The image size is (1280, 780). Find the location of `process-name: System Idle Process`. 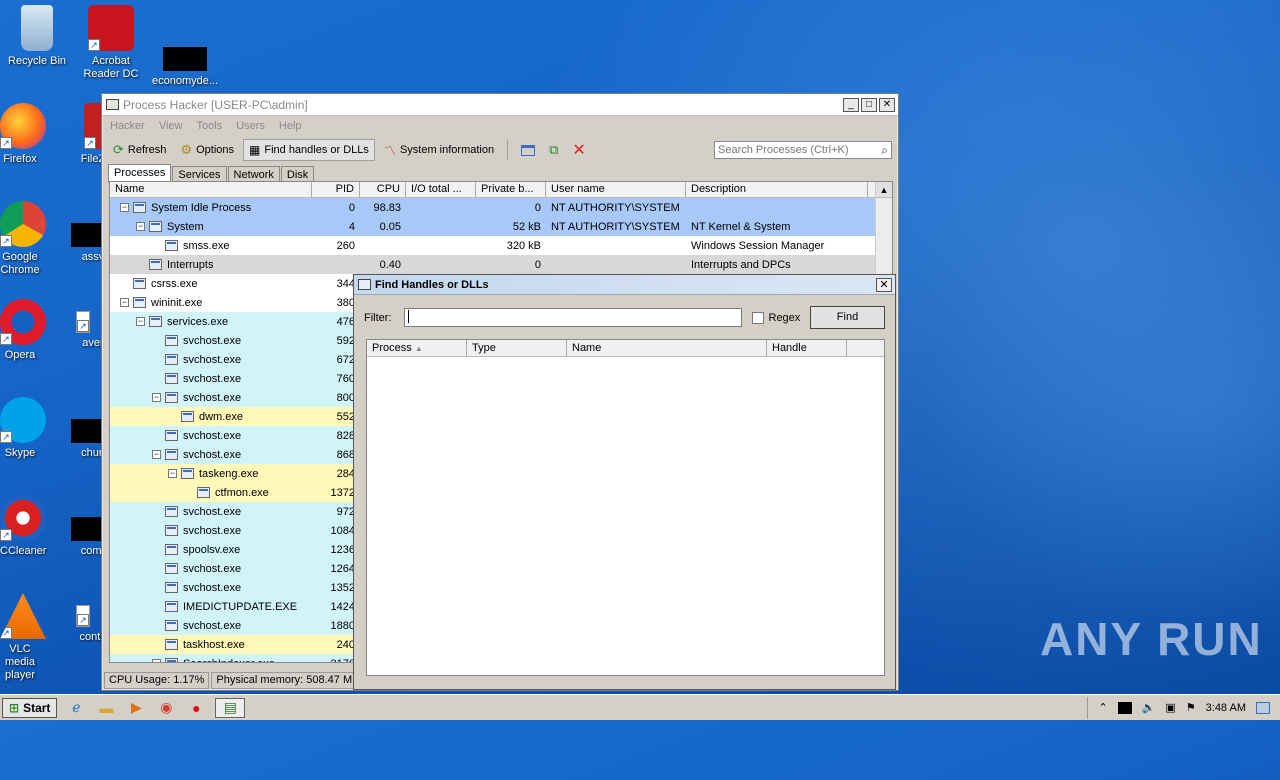

process-name: System Idle Process is located at coordinates (201, 207).